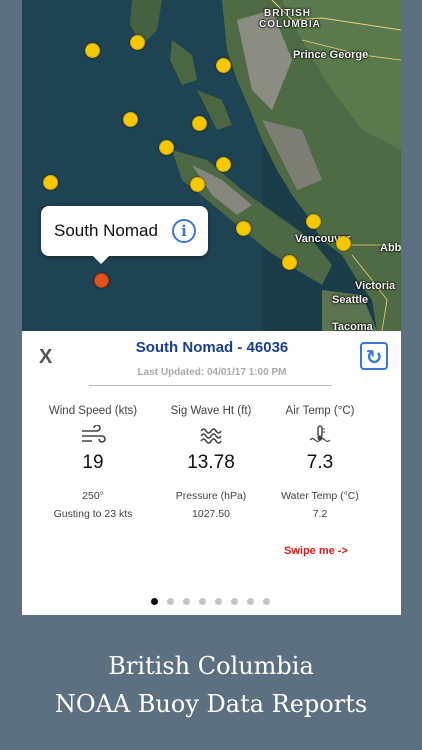 The height and width of the screenshot is (750, 422). Describe the element at coordinates (154, 601) in the screenshot. I see `page-dot-active` at that location.